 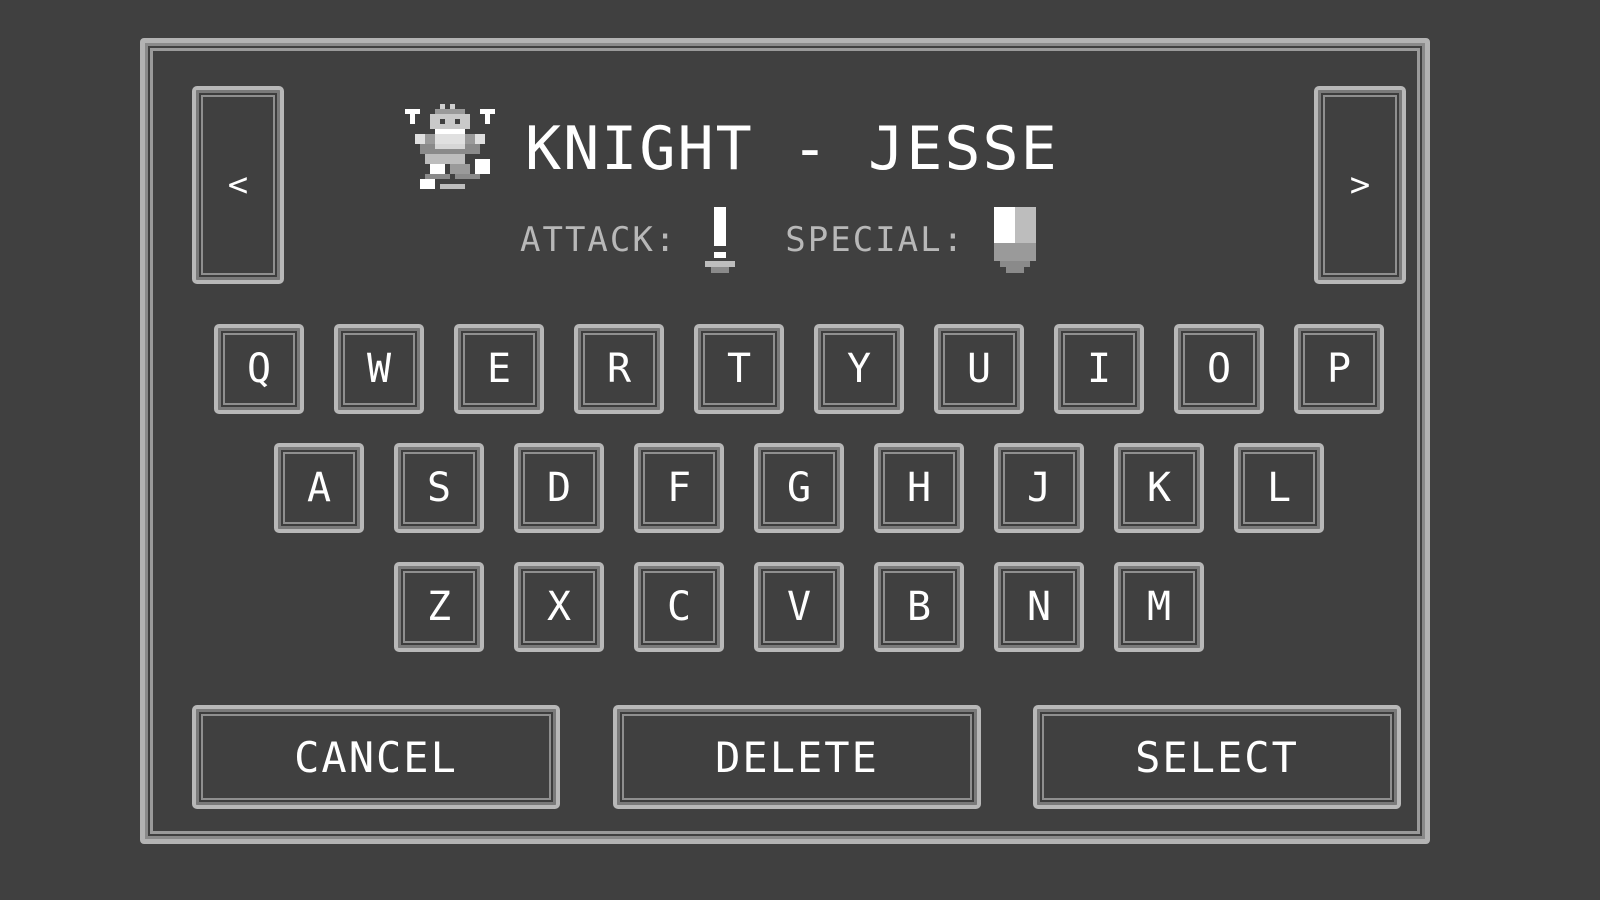 I want to click on key-v: V, so click(x=799, y=607).